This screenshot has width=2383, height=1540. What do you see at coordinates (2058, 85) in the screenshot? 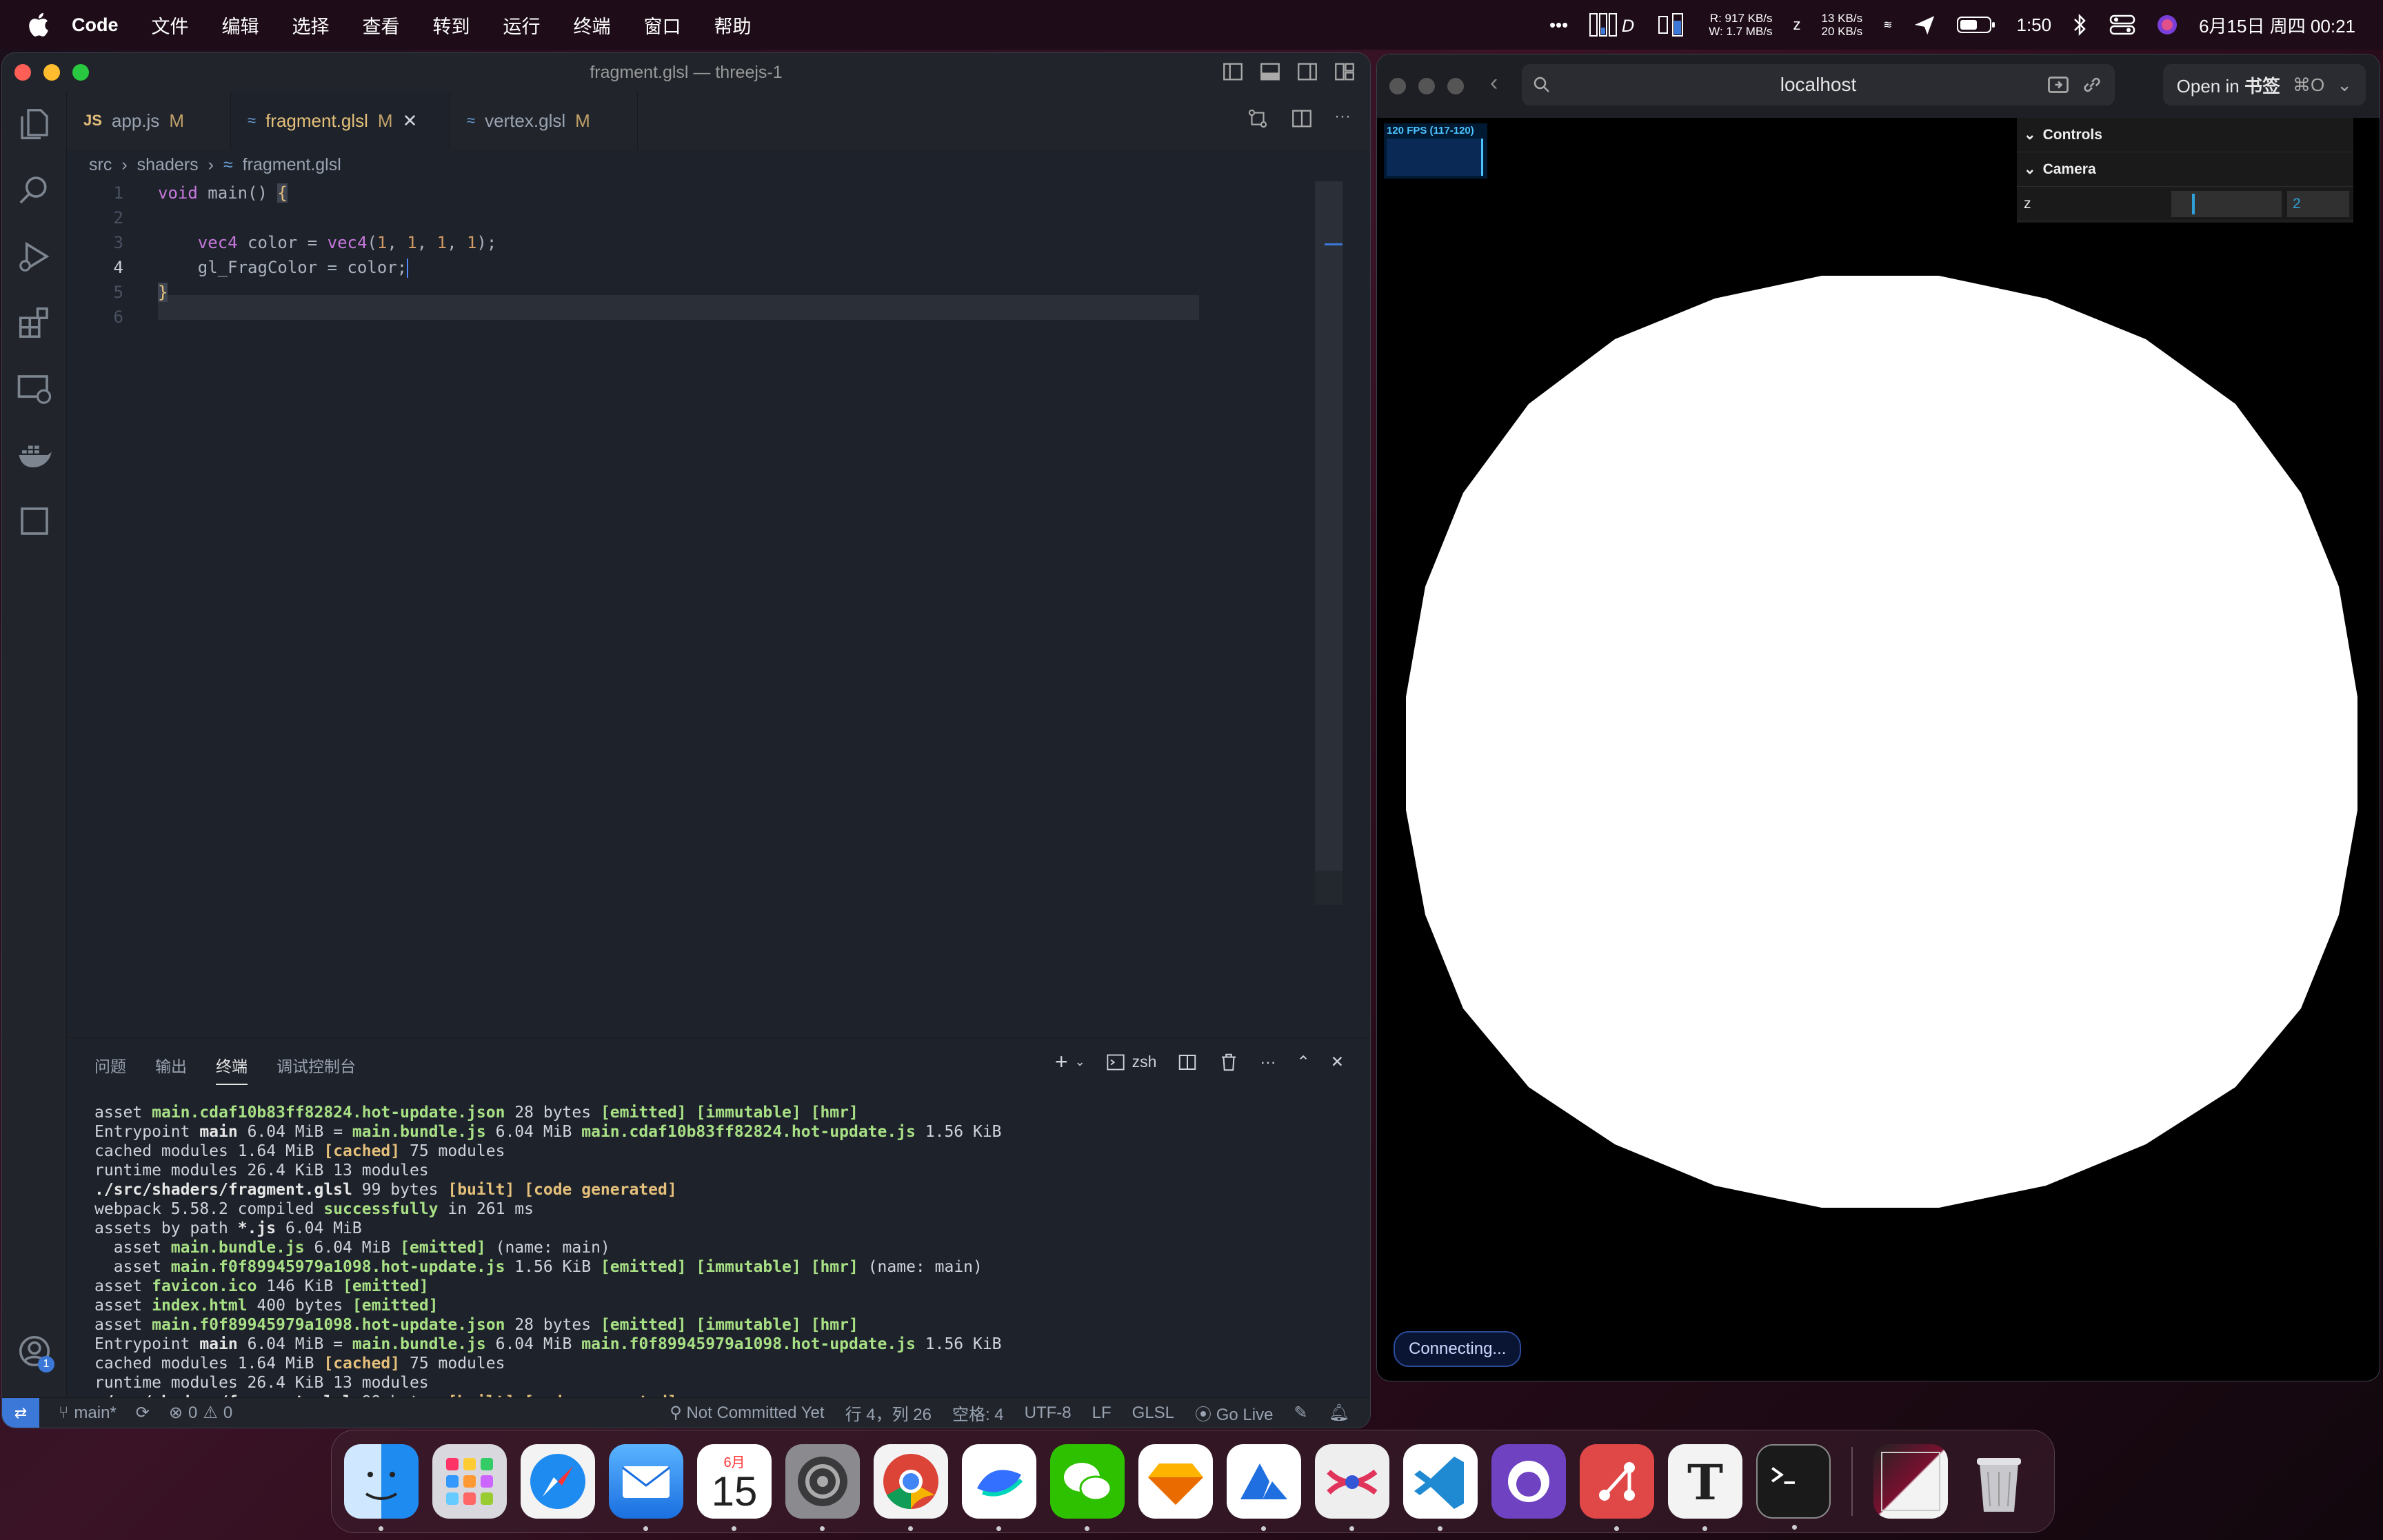
I see `screen-share-icon` at bounding box center [2058, 85].